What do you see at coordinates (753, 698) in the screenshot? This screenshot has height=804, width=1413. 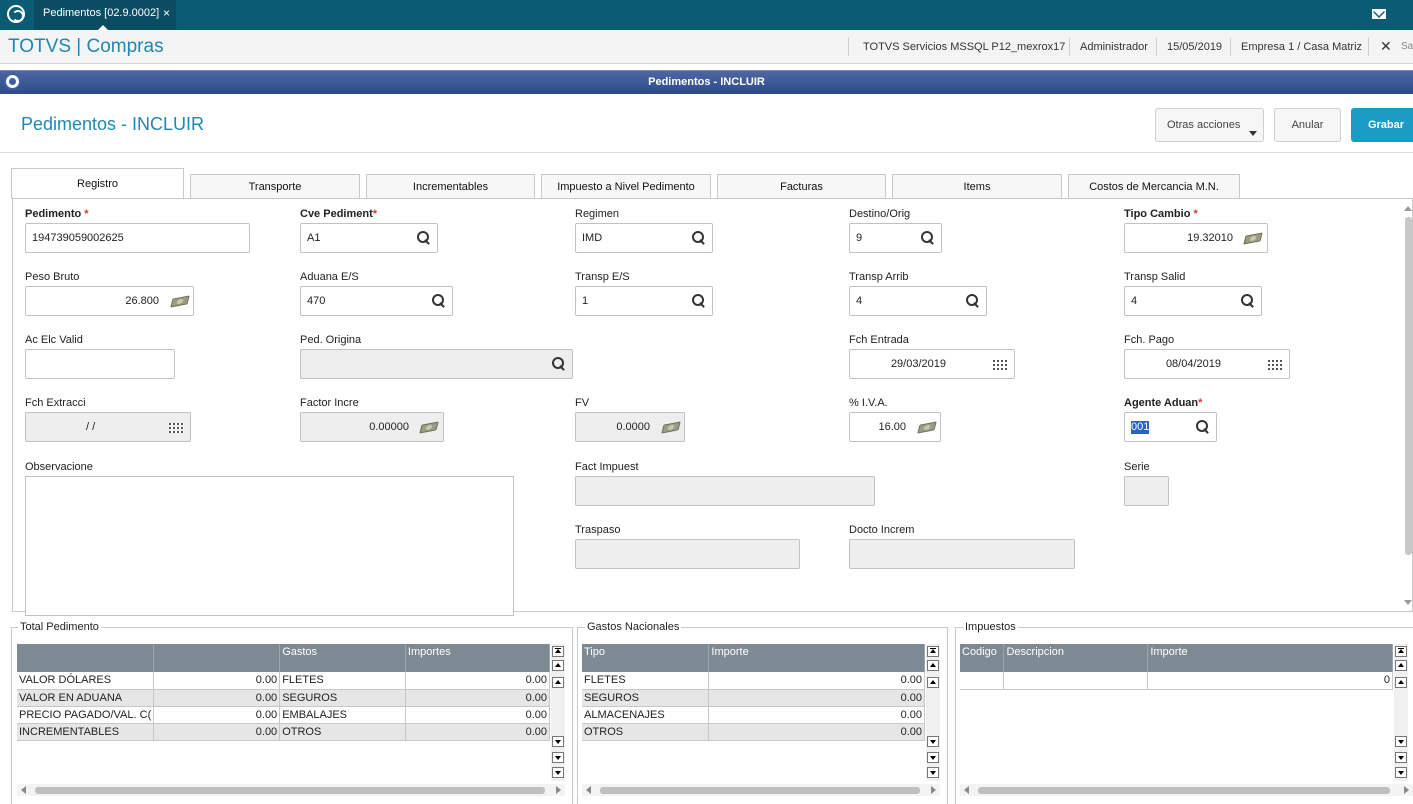 I see `table-row: SEGUROS 0.00` at bounding box center [753, 698].